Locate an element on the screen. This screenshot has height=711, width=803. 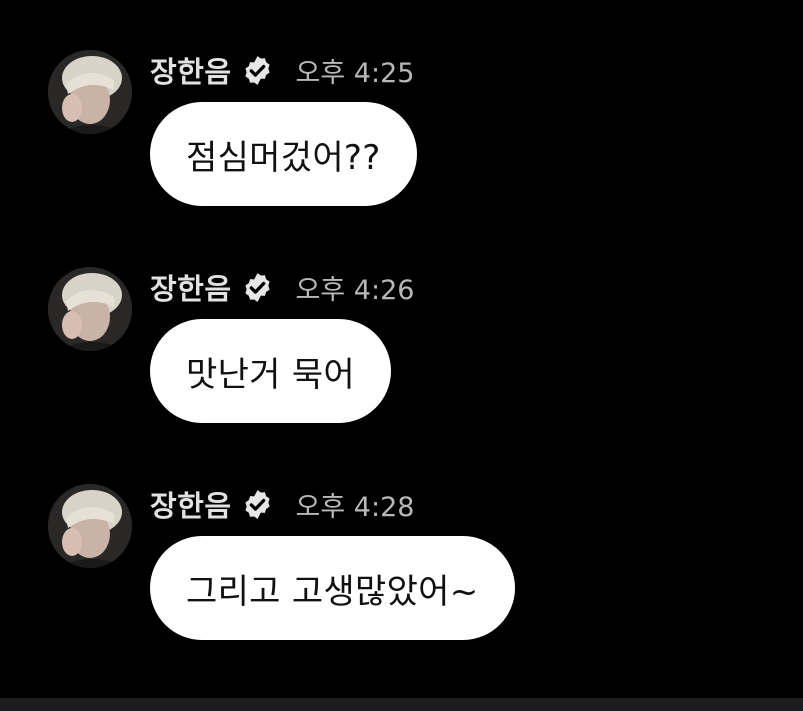
message-bubble: 점심머겄어?? is located at coordinates (283, 154).